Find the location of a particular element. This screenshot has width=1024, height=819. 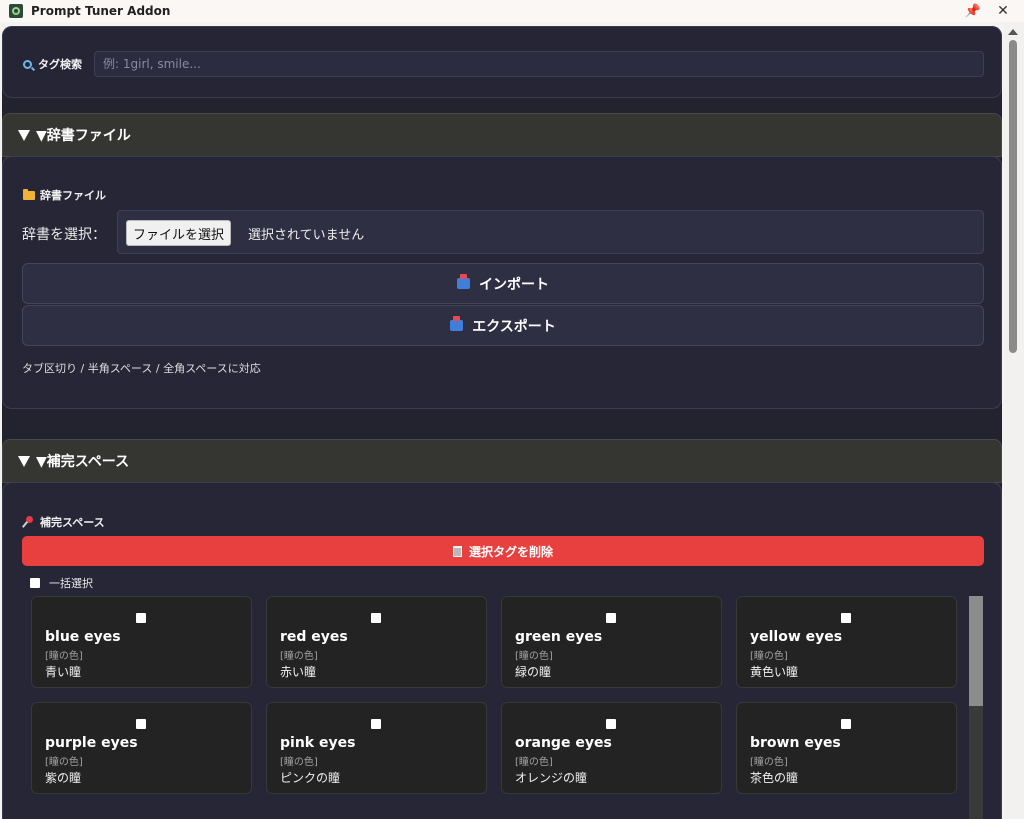

delete-selected-tags-button: 選択タグを削除 is located at coordinates (503, 551).